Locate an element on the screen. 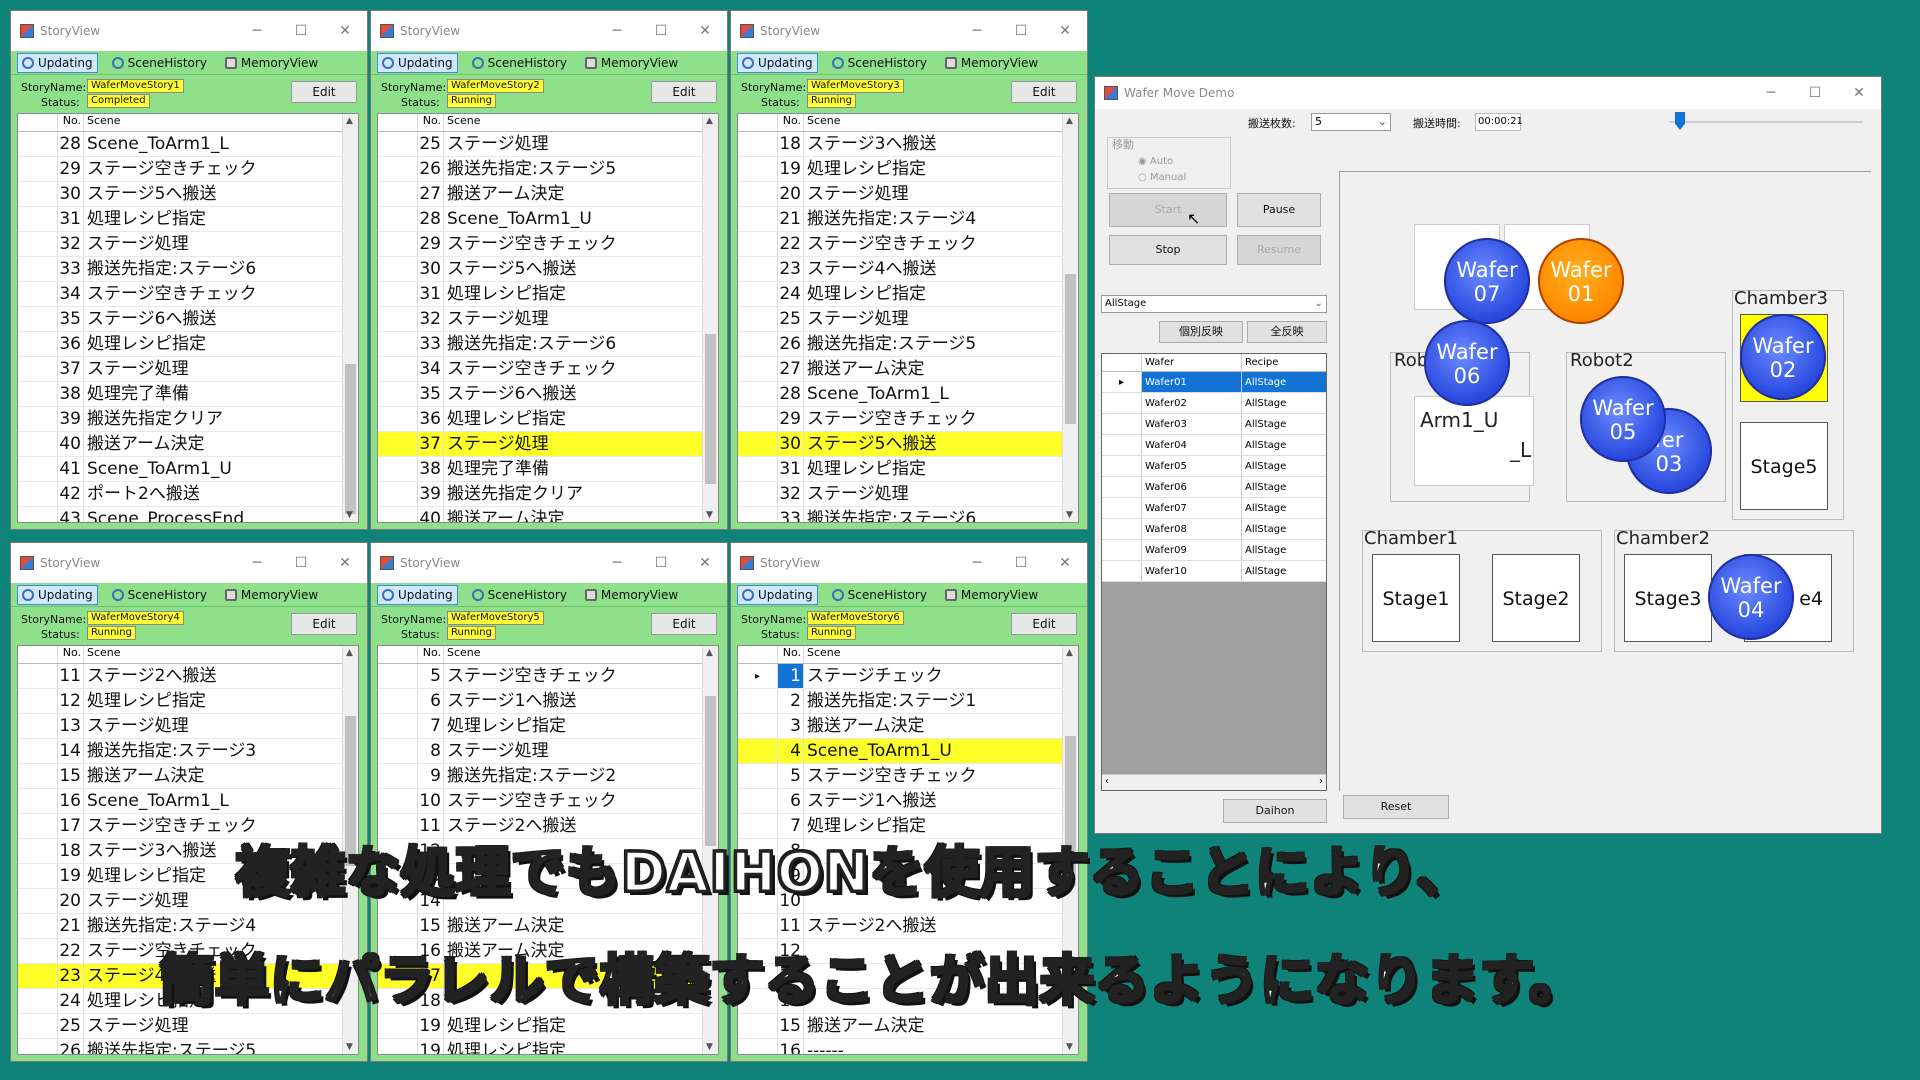 The width and height of the screenshot is (1920, 1080). speed-slider-thumb is located at coordinates (1680, 121).